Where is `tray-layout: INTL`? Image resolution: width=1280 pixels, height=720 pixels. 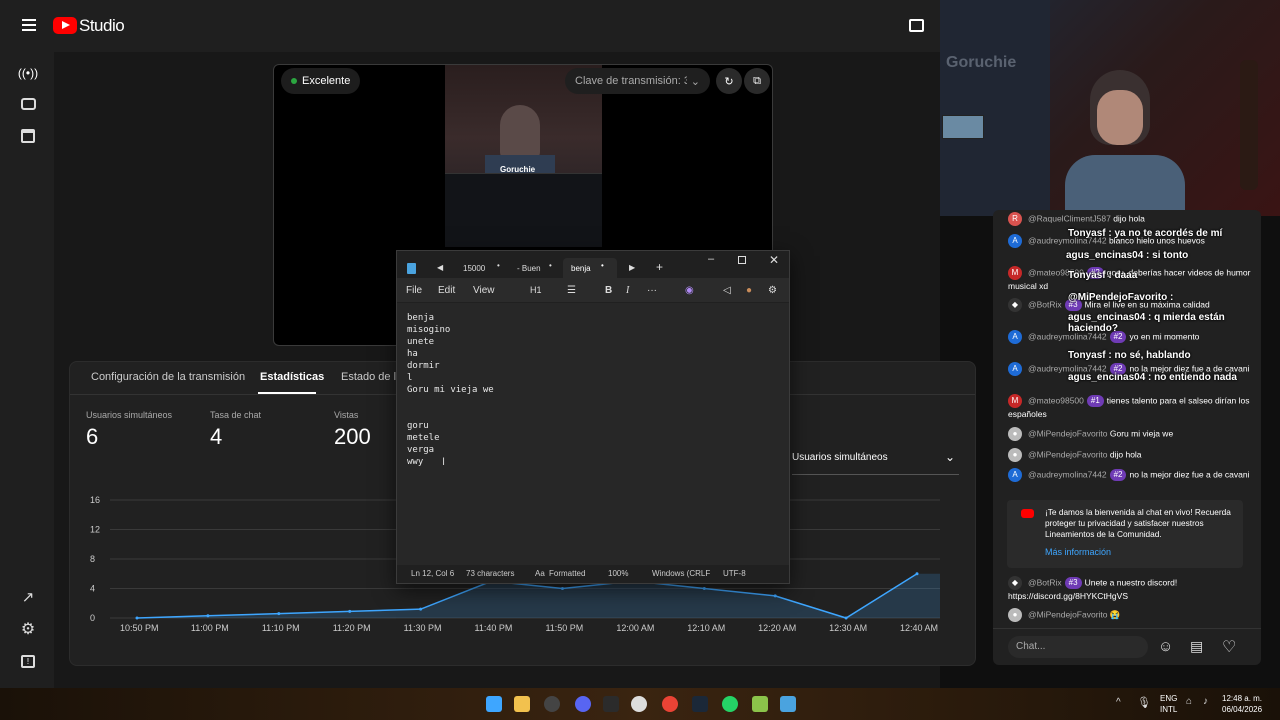
tray-layout: INTL is located at coordinates (1168, 709).